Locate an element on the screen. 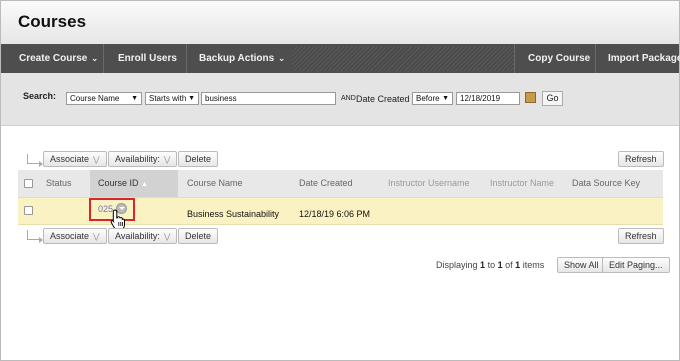  search-label: Search: is located at coordinates (40, 96).